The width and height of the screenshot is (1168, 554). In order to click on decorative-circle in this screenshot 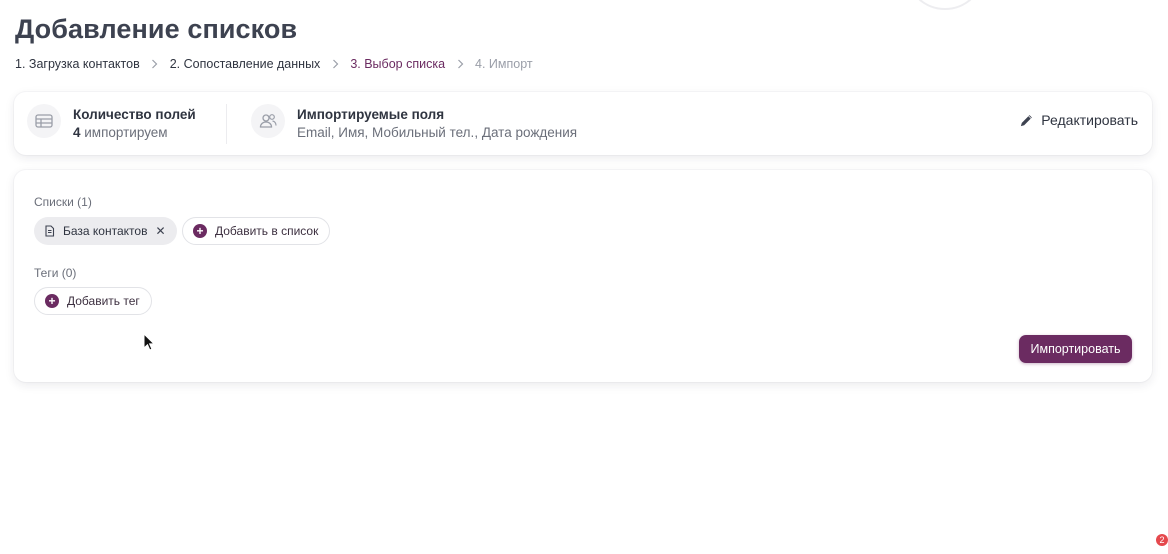, I will do `click(945, 5)`.